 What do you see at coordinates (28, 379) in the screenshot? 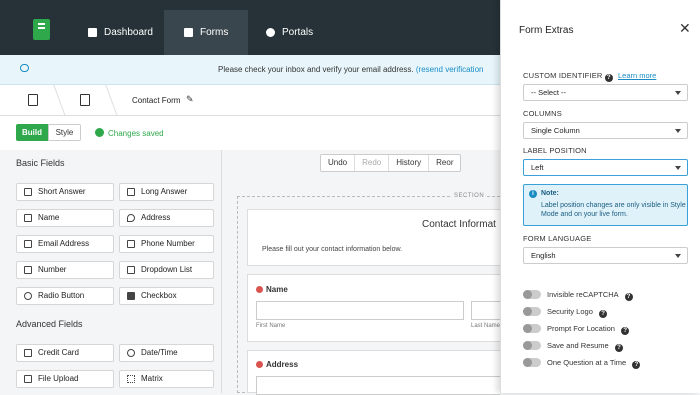
I see `file-upload-icon` at bounding box center [28, 379].